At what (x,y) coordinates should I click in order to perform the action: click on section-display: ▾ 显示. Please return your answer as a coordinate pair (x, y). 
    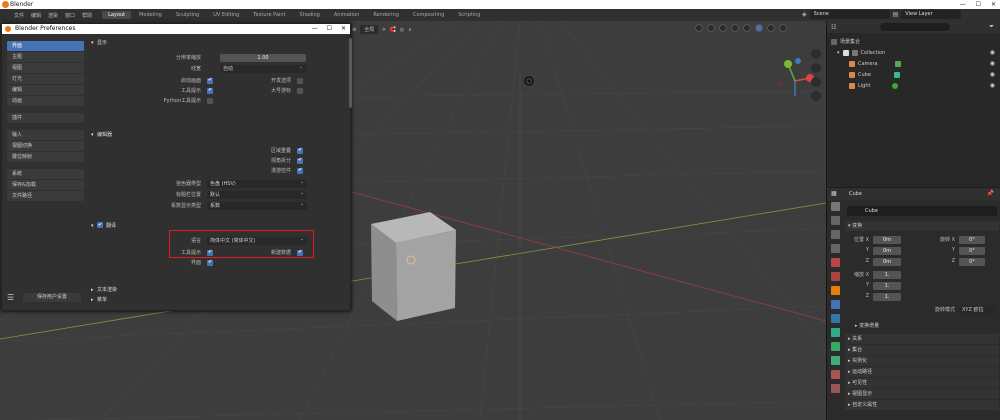
    Looking at the image, I should click on (219, 43).